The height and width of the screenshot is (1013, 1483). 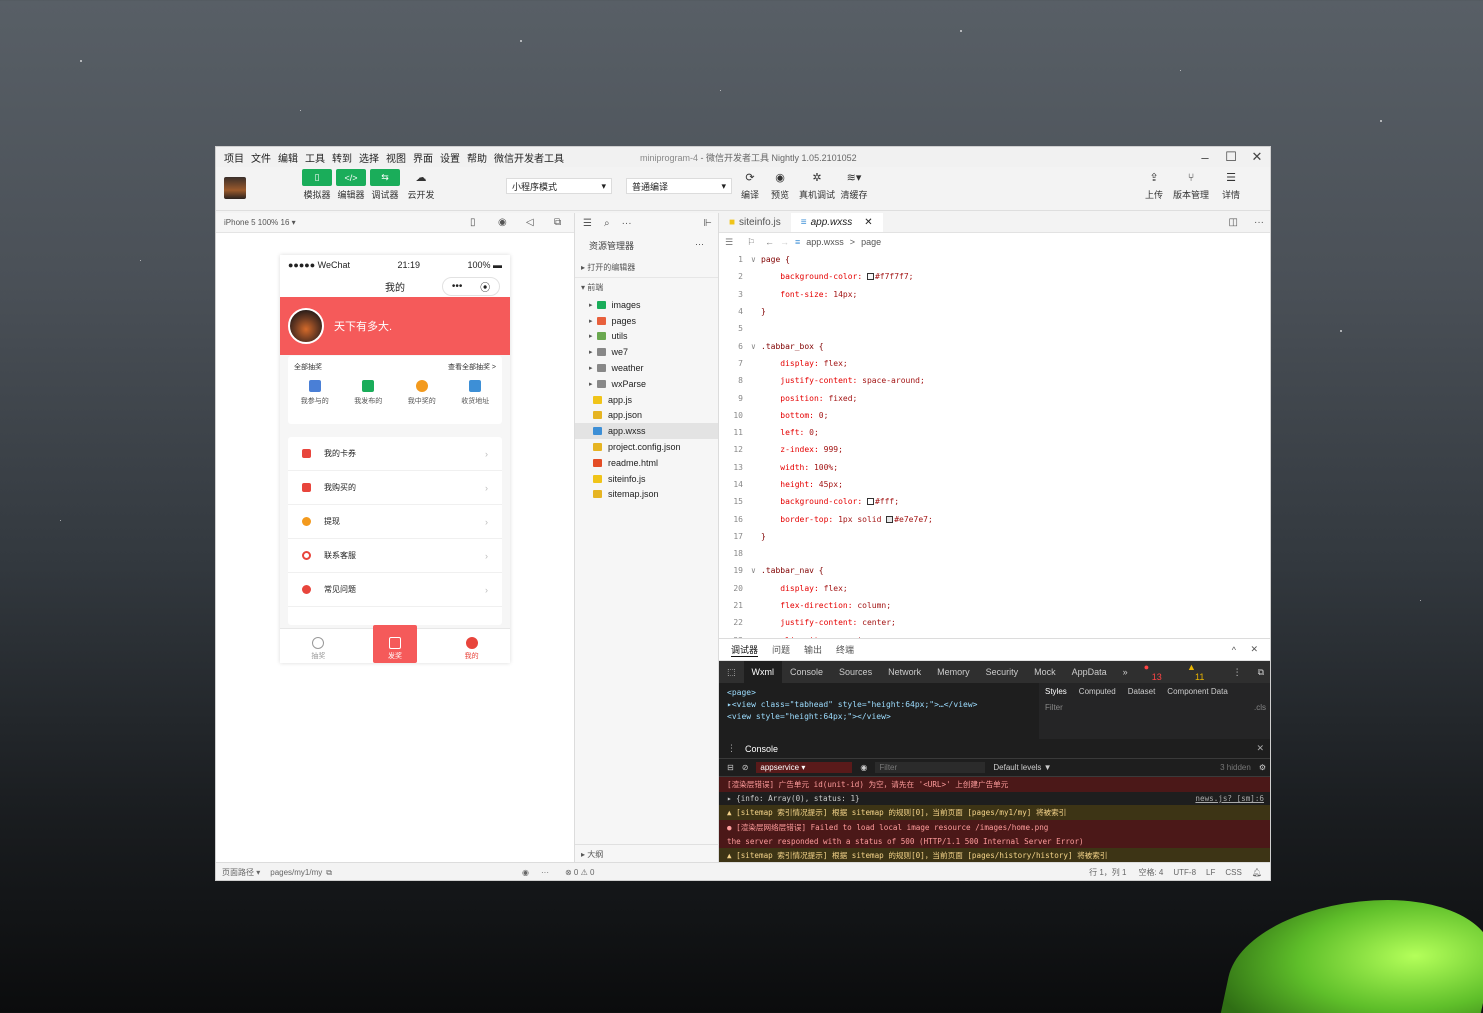 What do you see at coordinates (646, 416) in the screenshot?
I see `file-item: app.json` at bounding box center [646, 416].